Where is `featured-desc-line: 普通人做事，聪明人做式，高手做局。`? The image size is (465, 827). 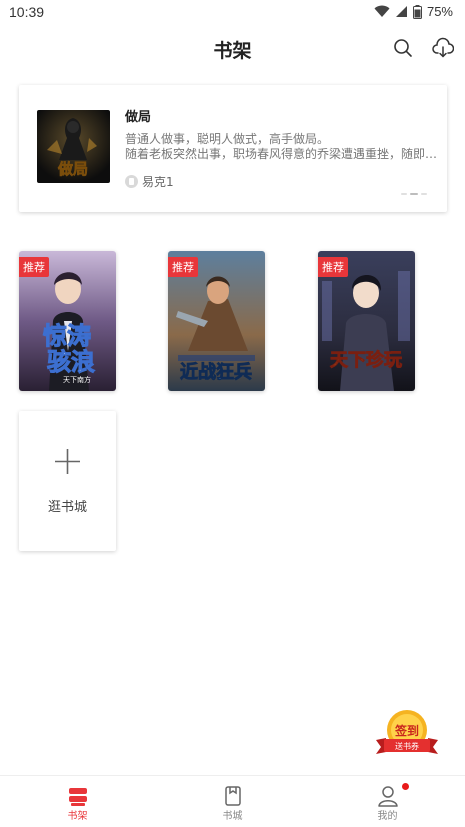 featured-desc-line: 普通人做事，聪明人做式，高手做局。 is located at coordinates (227, 139).